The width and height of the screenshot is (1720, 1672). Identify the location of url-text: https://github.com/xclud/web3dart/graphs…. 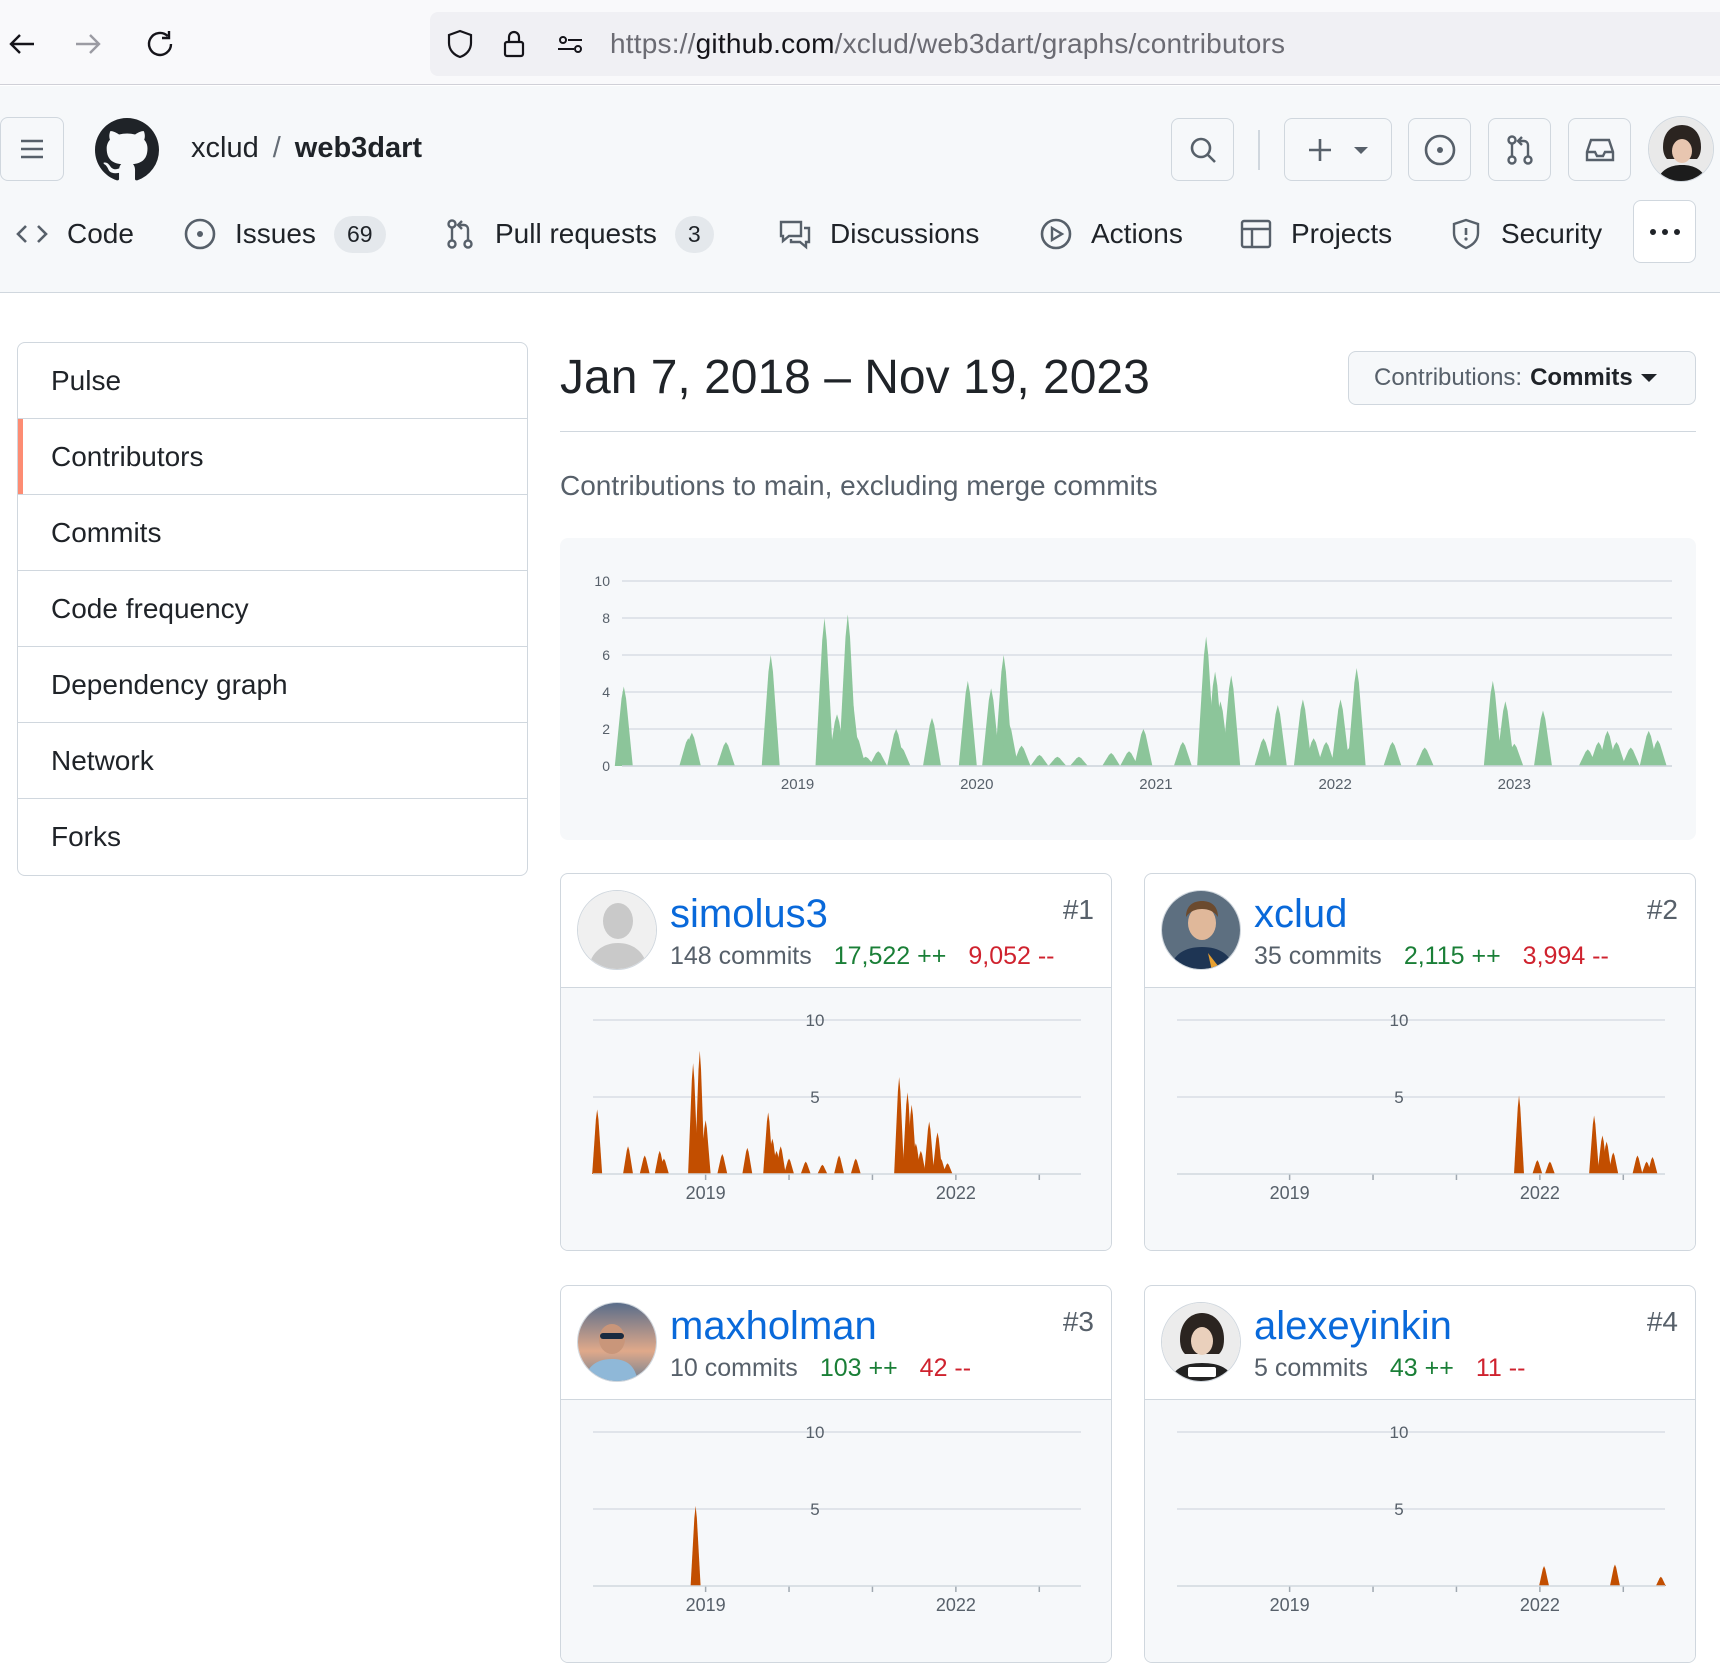
(947, 44).